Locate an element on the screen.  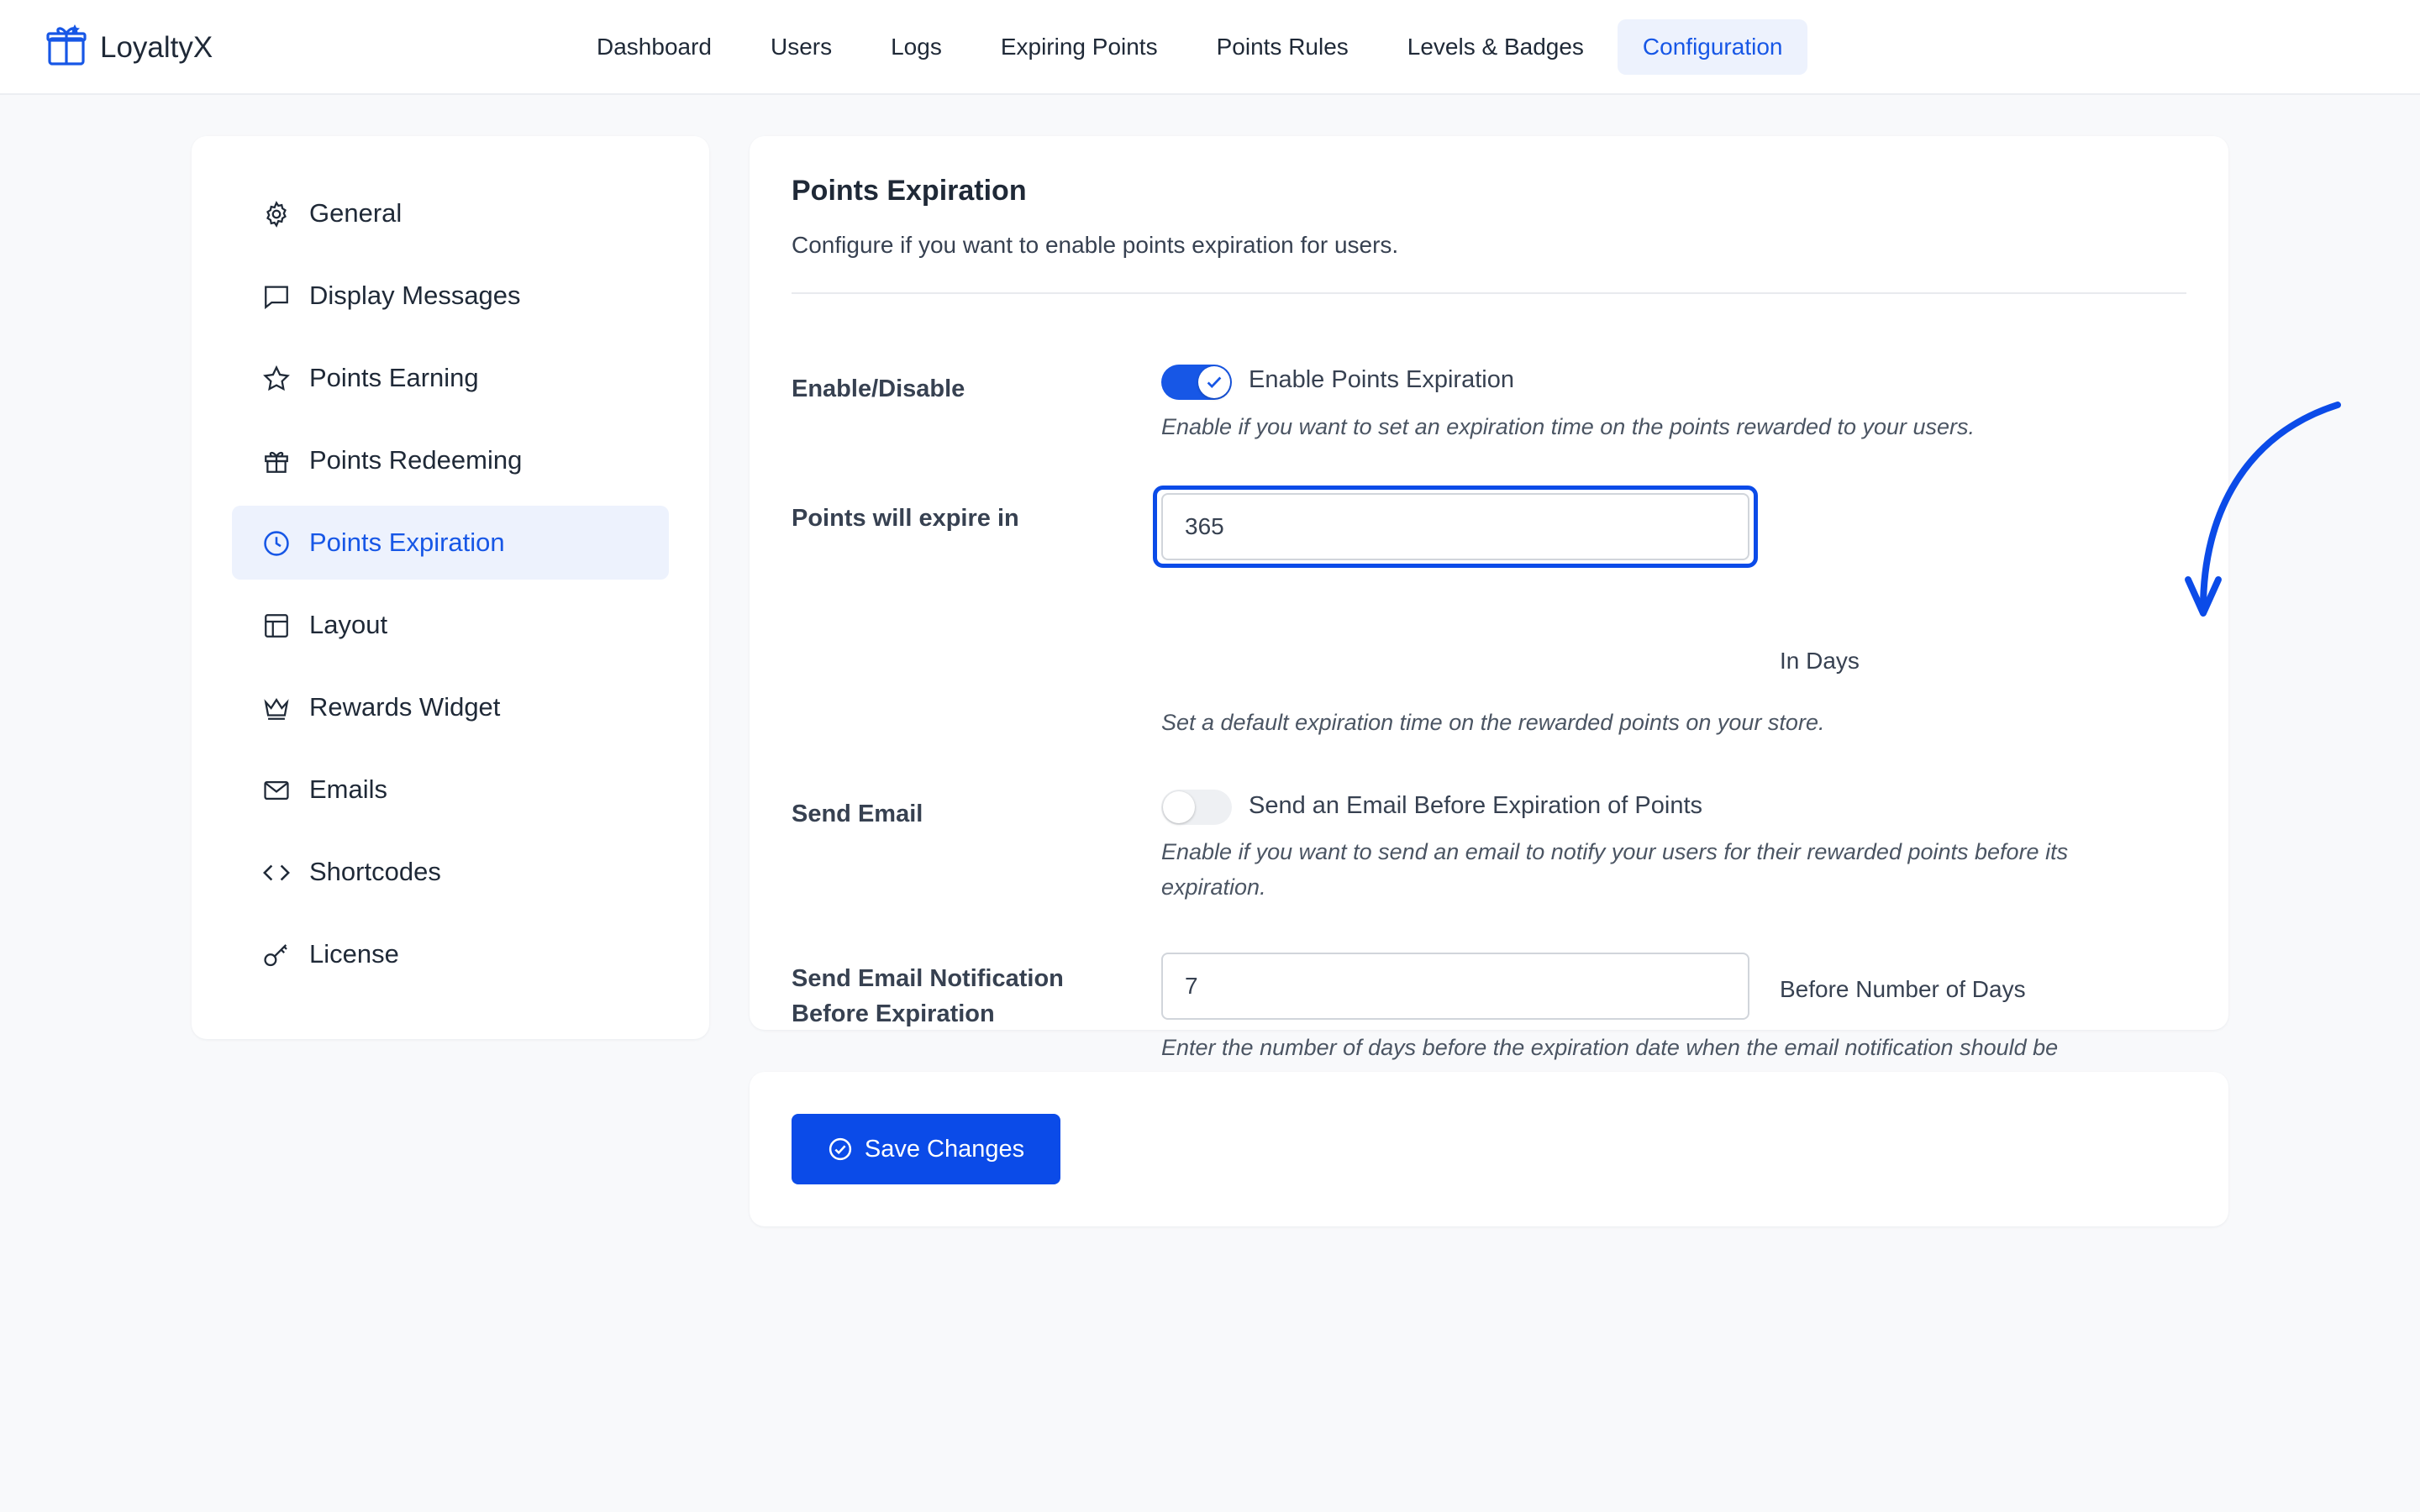
crown-icon is located at coordinates (276, 708).